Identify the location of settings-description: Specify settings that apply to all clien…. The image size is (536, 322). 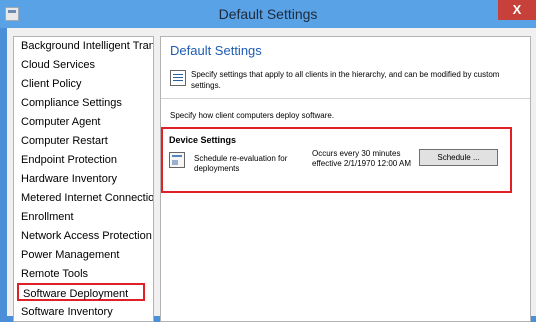
(345, 80).